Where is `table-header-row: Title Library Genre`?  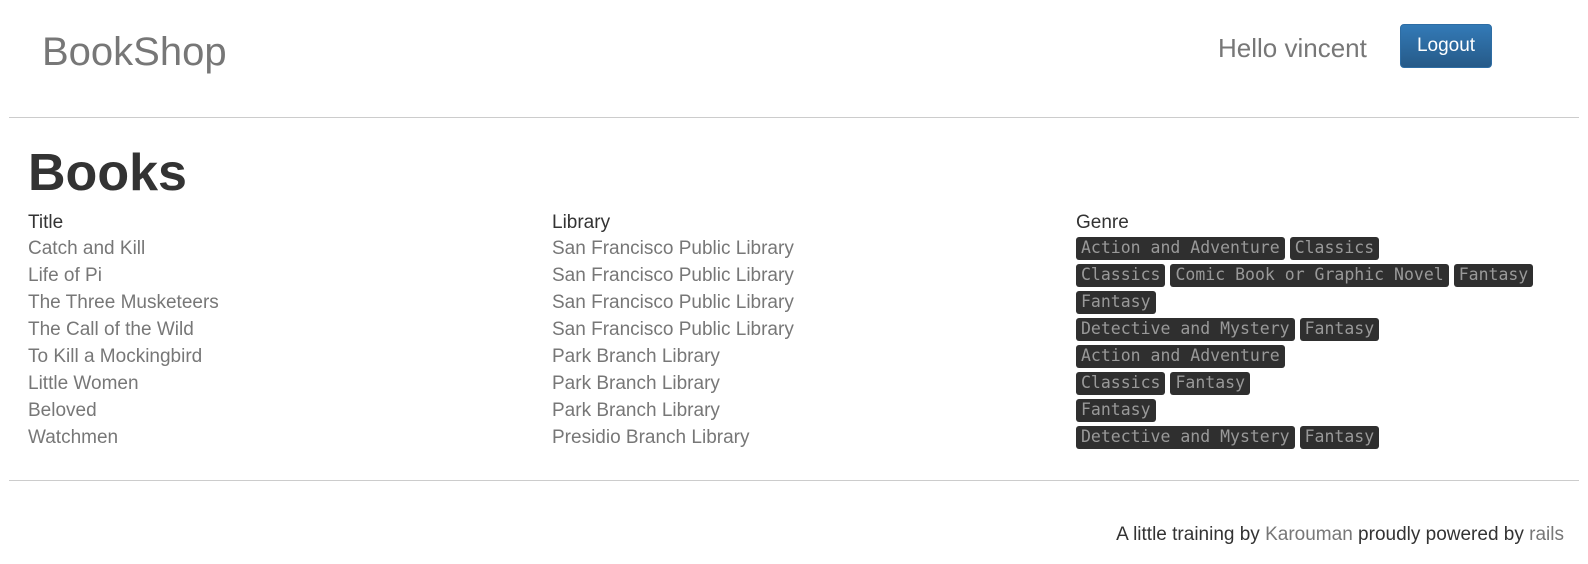 table-header-row: Title Library Genre is located at coordinates (808, 223).